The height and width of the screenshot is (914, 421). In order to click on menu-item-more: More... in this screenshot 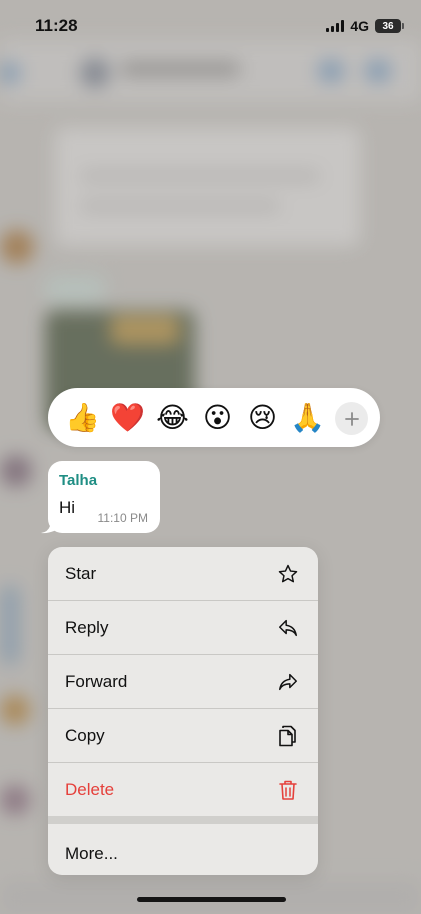, I will do `click(183, 849)`.